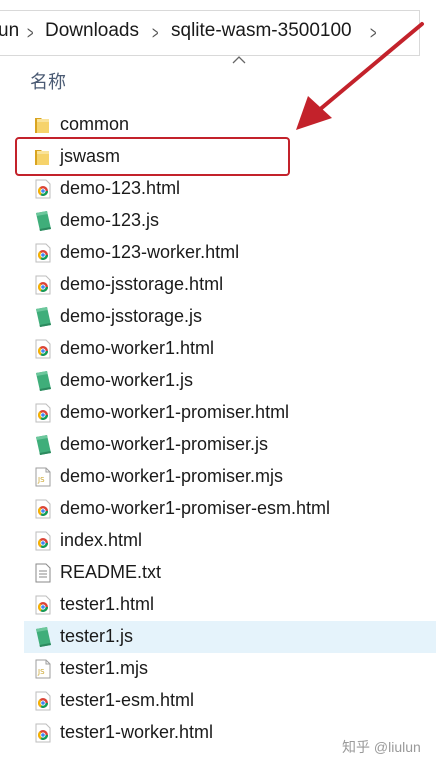 The image size is (436, 768). Describe the element at coordinates (164, 444) in the screenshot. I see `file-name: demo-worker1-promiser.js` at that location.